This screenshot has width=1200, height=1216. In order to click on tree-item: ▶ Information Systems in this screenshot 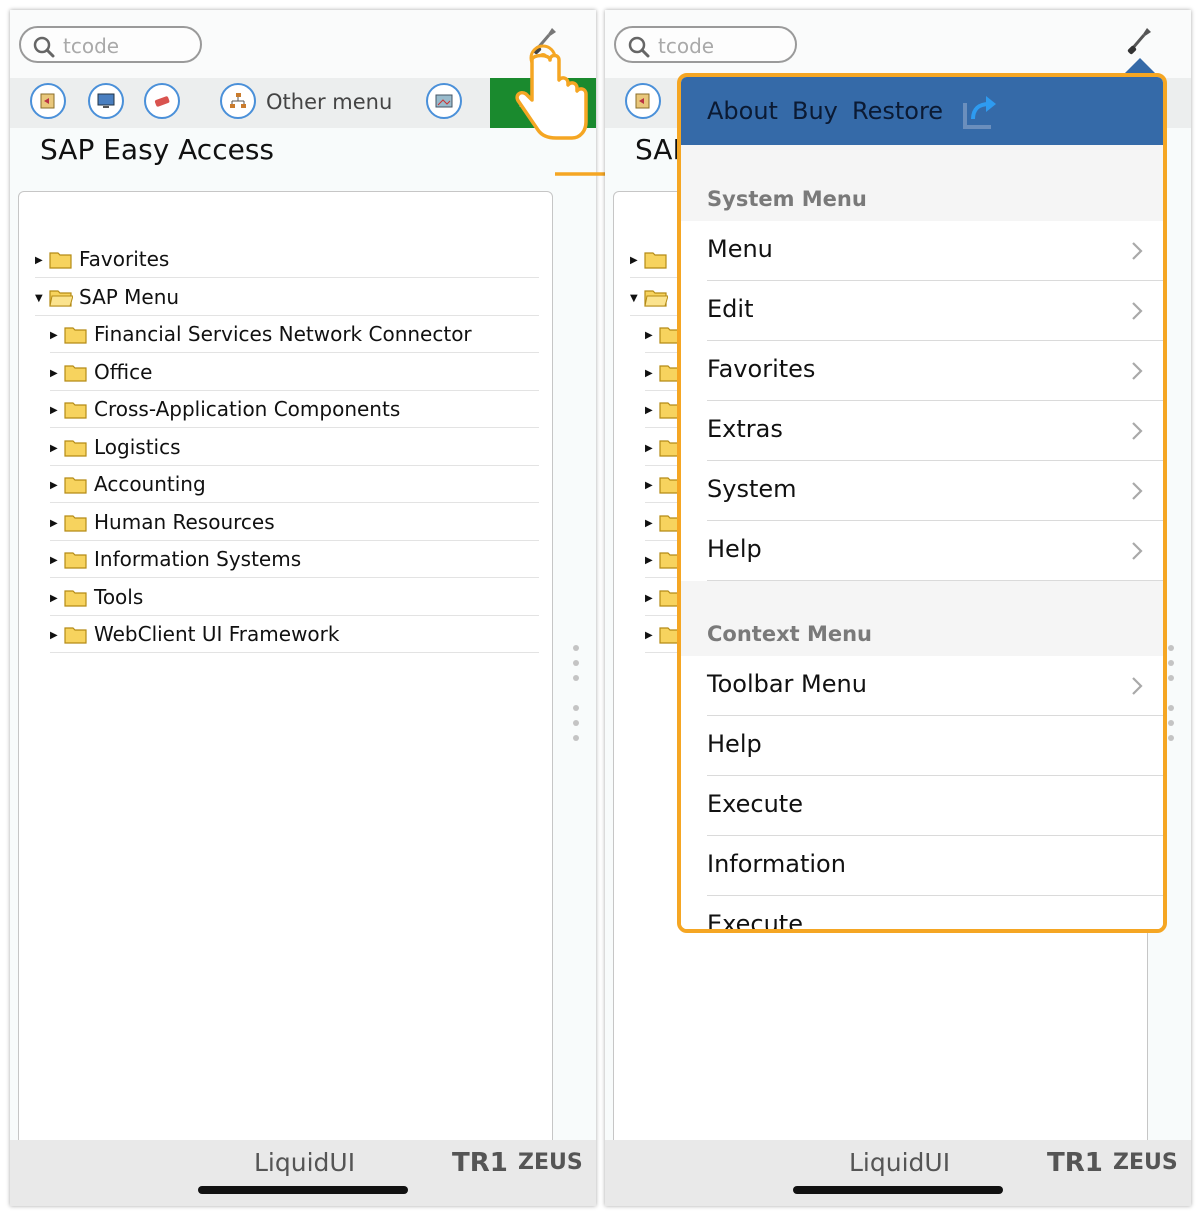, I will do `click(294, 559)`.